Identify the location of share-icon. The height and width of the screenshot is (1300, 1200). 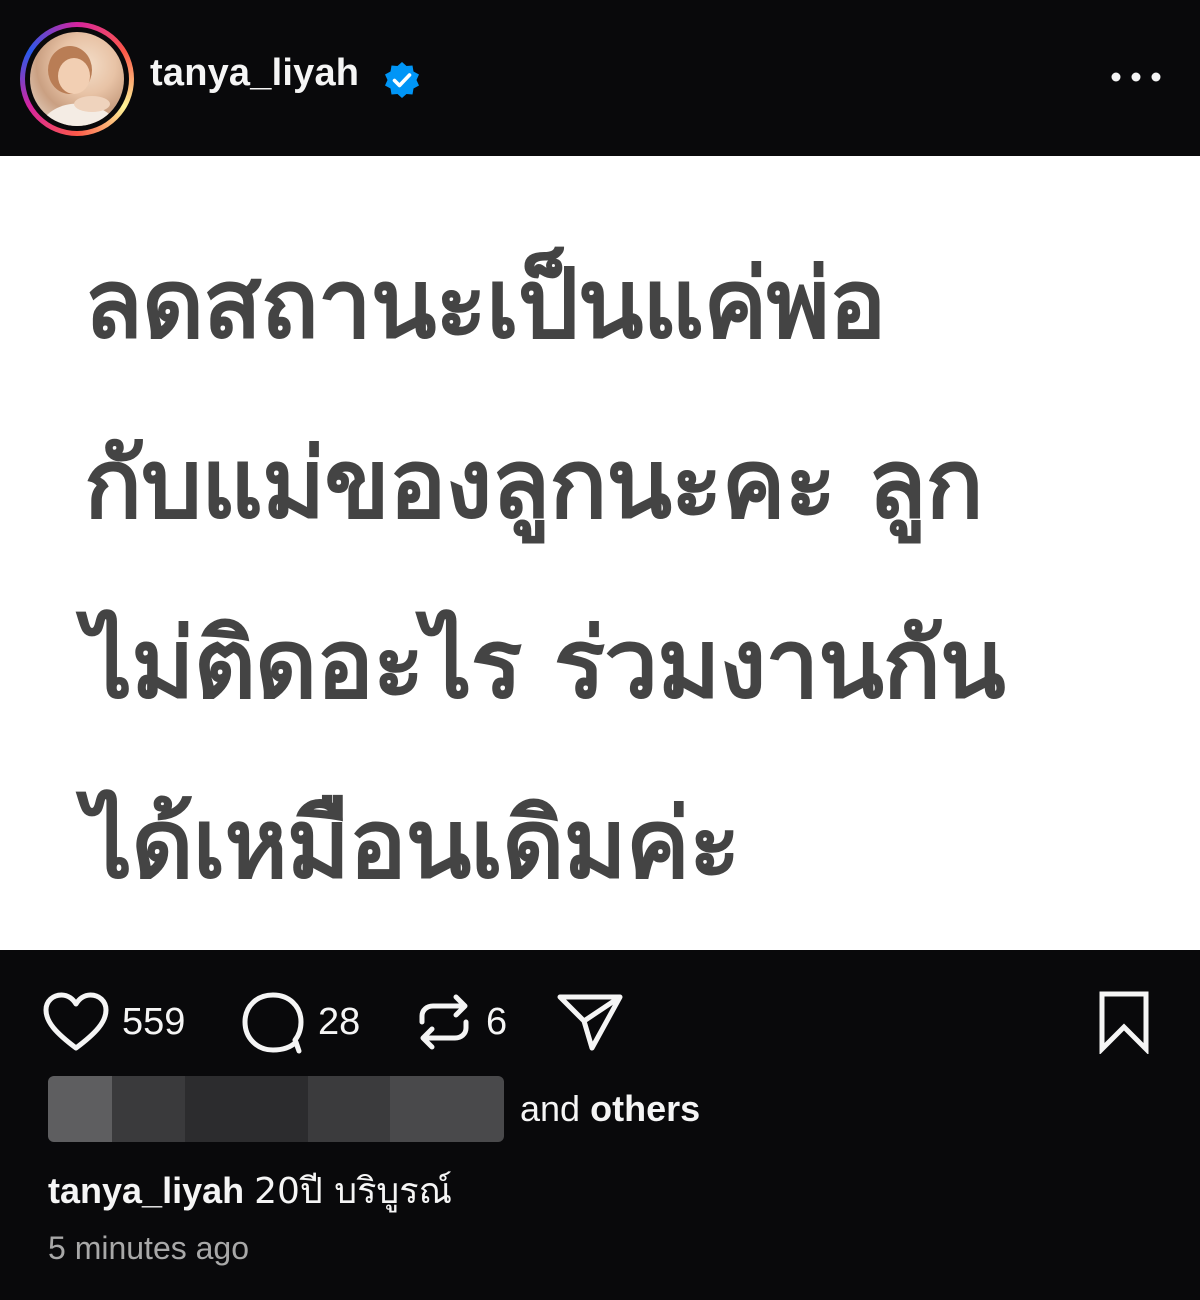
(590, 1022).